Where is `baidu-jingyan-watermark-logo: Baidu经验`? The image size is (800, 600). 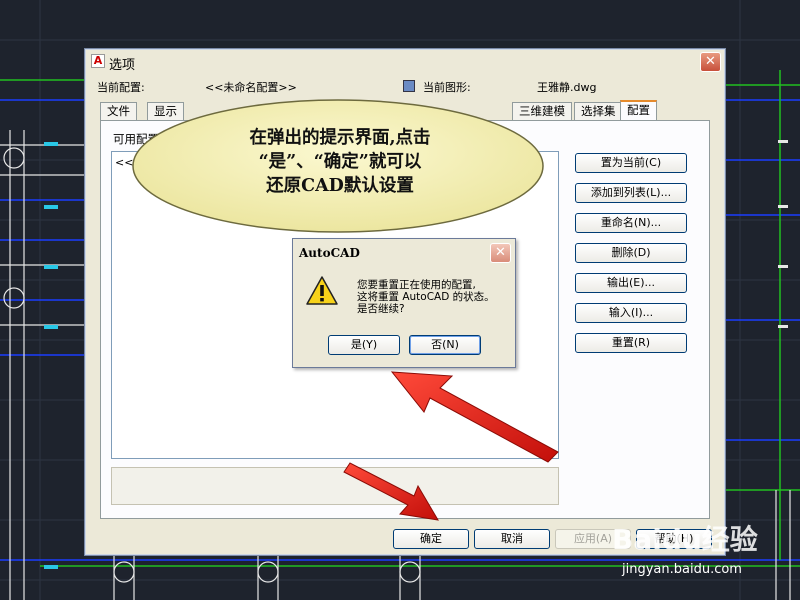
baidu-jingyan-watermark-logo: Baidu经验 is located at coordinates (685, 539).